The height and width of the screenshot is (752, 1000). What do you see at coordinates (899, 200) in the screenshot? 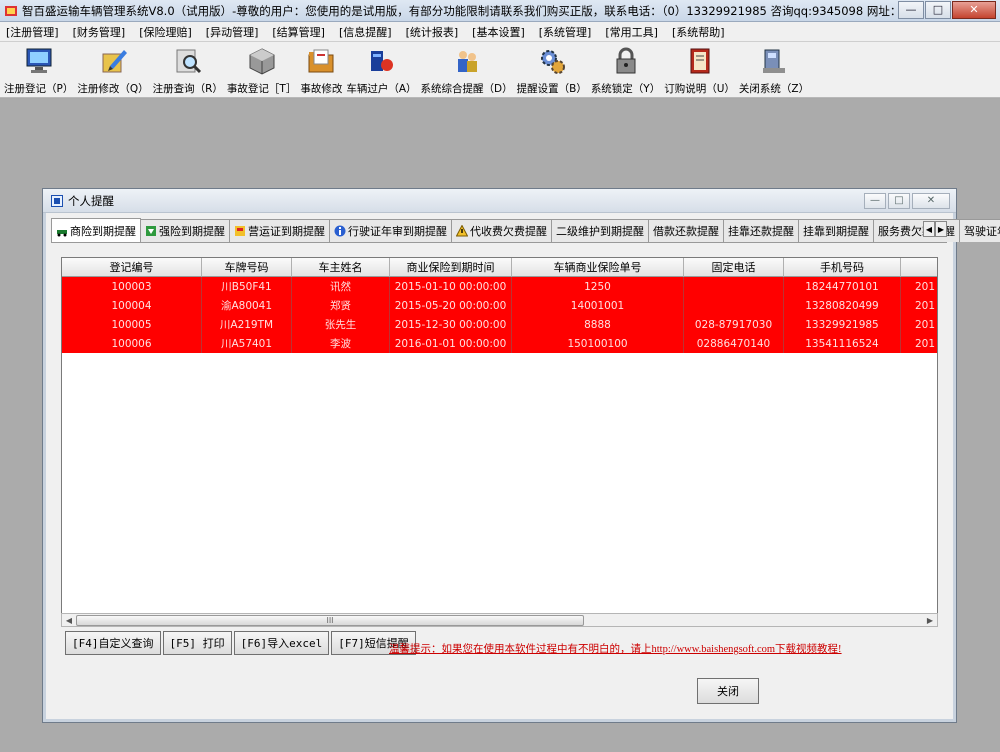
I see `child-maximize-button: □` at bounding box center [899, 200].